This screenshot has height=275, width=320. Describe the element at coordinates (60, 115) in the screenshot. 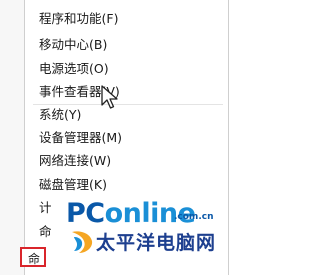

I see `menu-item-system: 系统(Y)` at that location.